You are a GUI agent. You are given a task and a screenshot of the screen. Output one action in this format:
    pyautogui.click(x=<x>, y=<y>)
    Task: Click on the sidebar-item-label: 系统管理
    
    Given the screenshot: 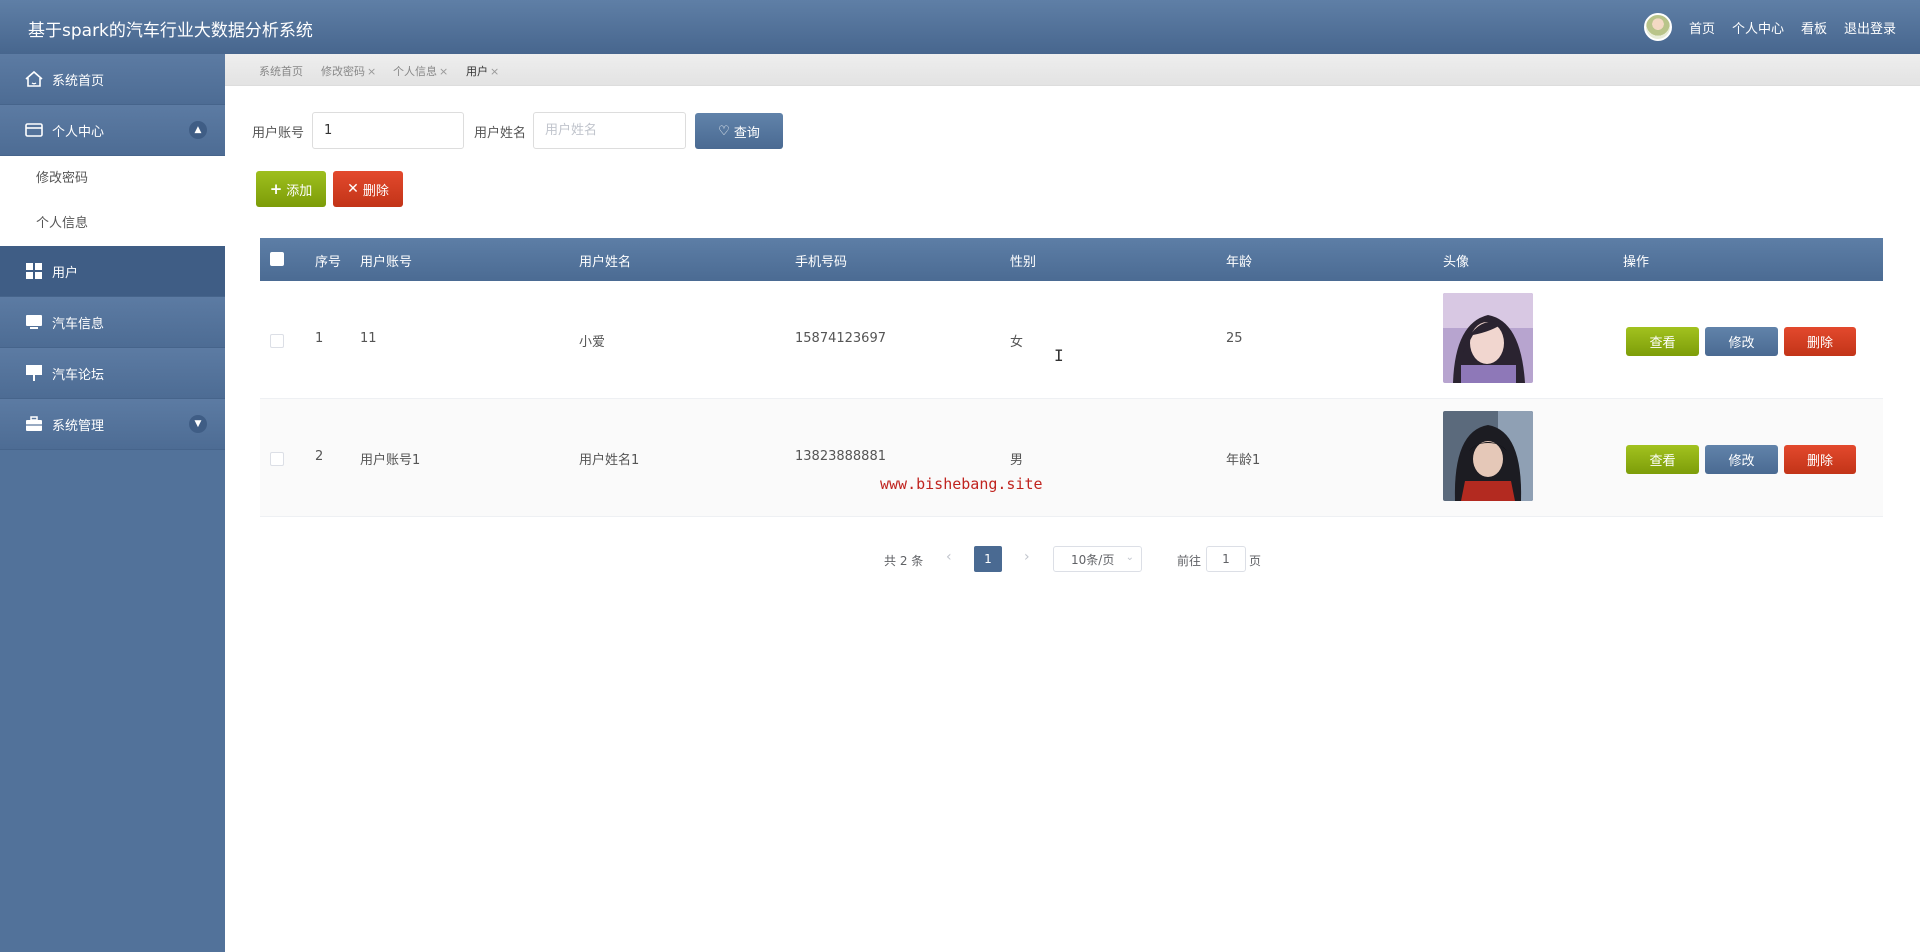 What is the action you would take?
    pyautogui.click(x=78, y=426)
    